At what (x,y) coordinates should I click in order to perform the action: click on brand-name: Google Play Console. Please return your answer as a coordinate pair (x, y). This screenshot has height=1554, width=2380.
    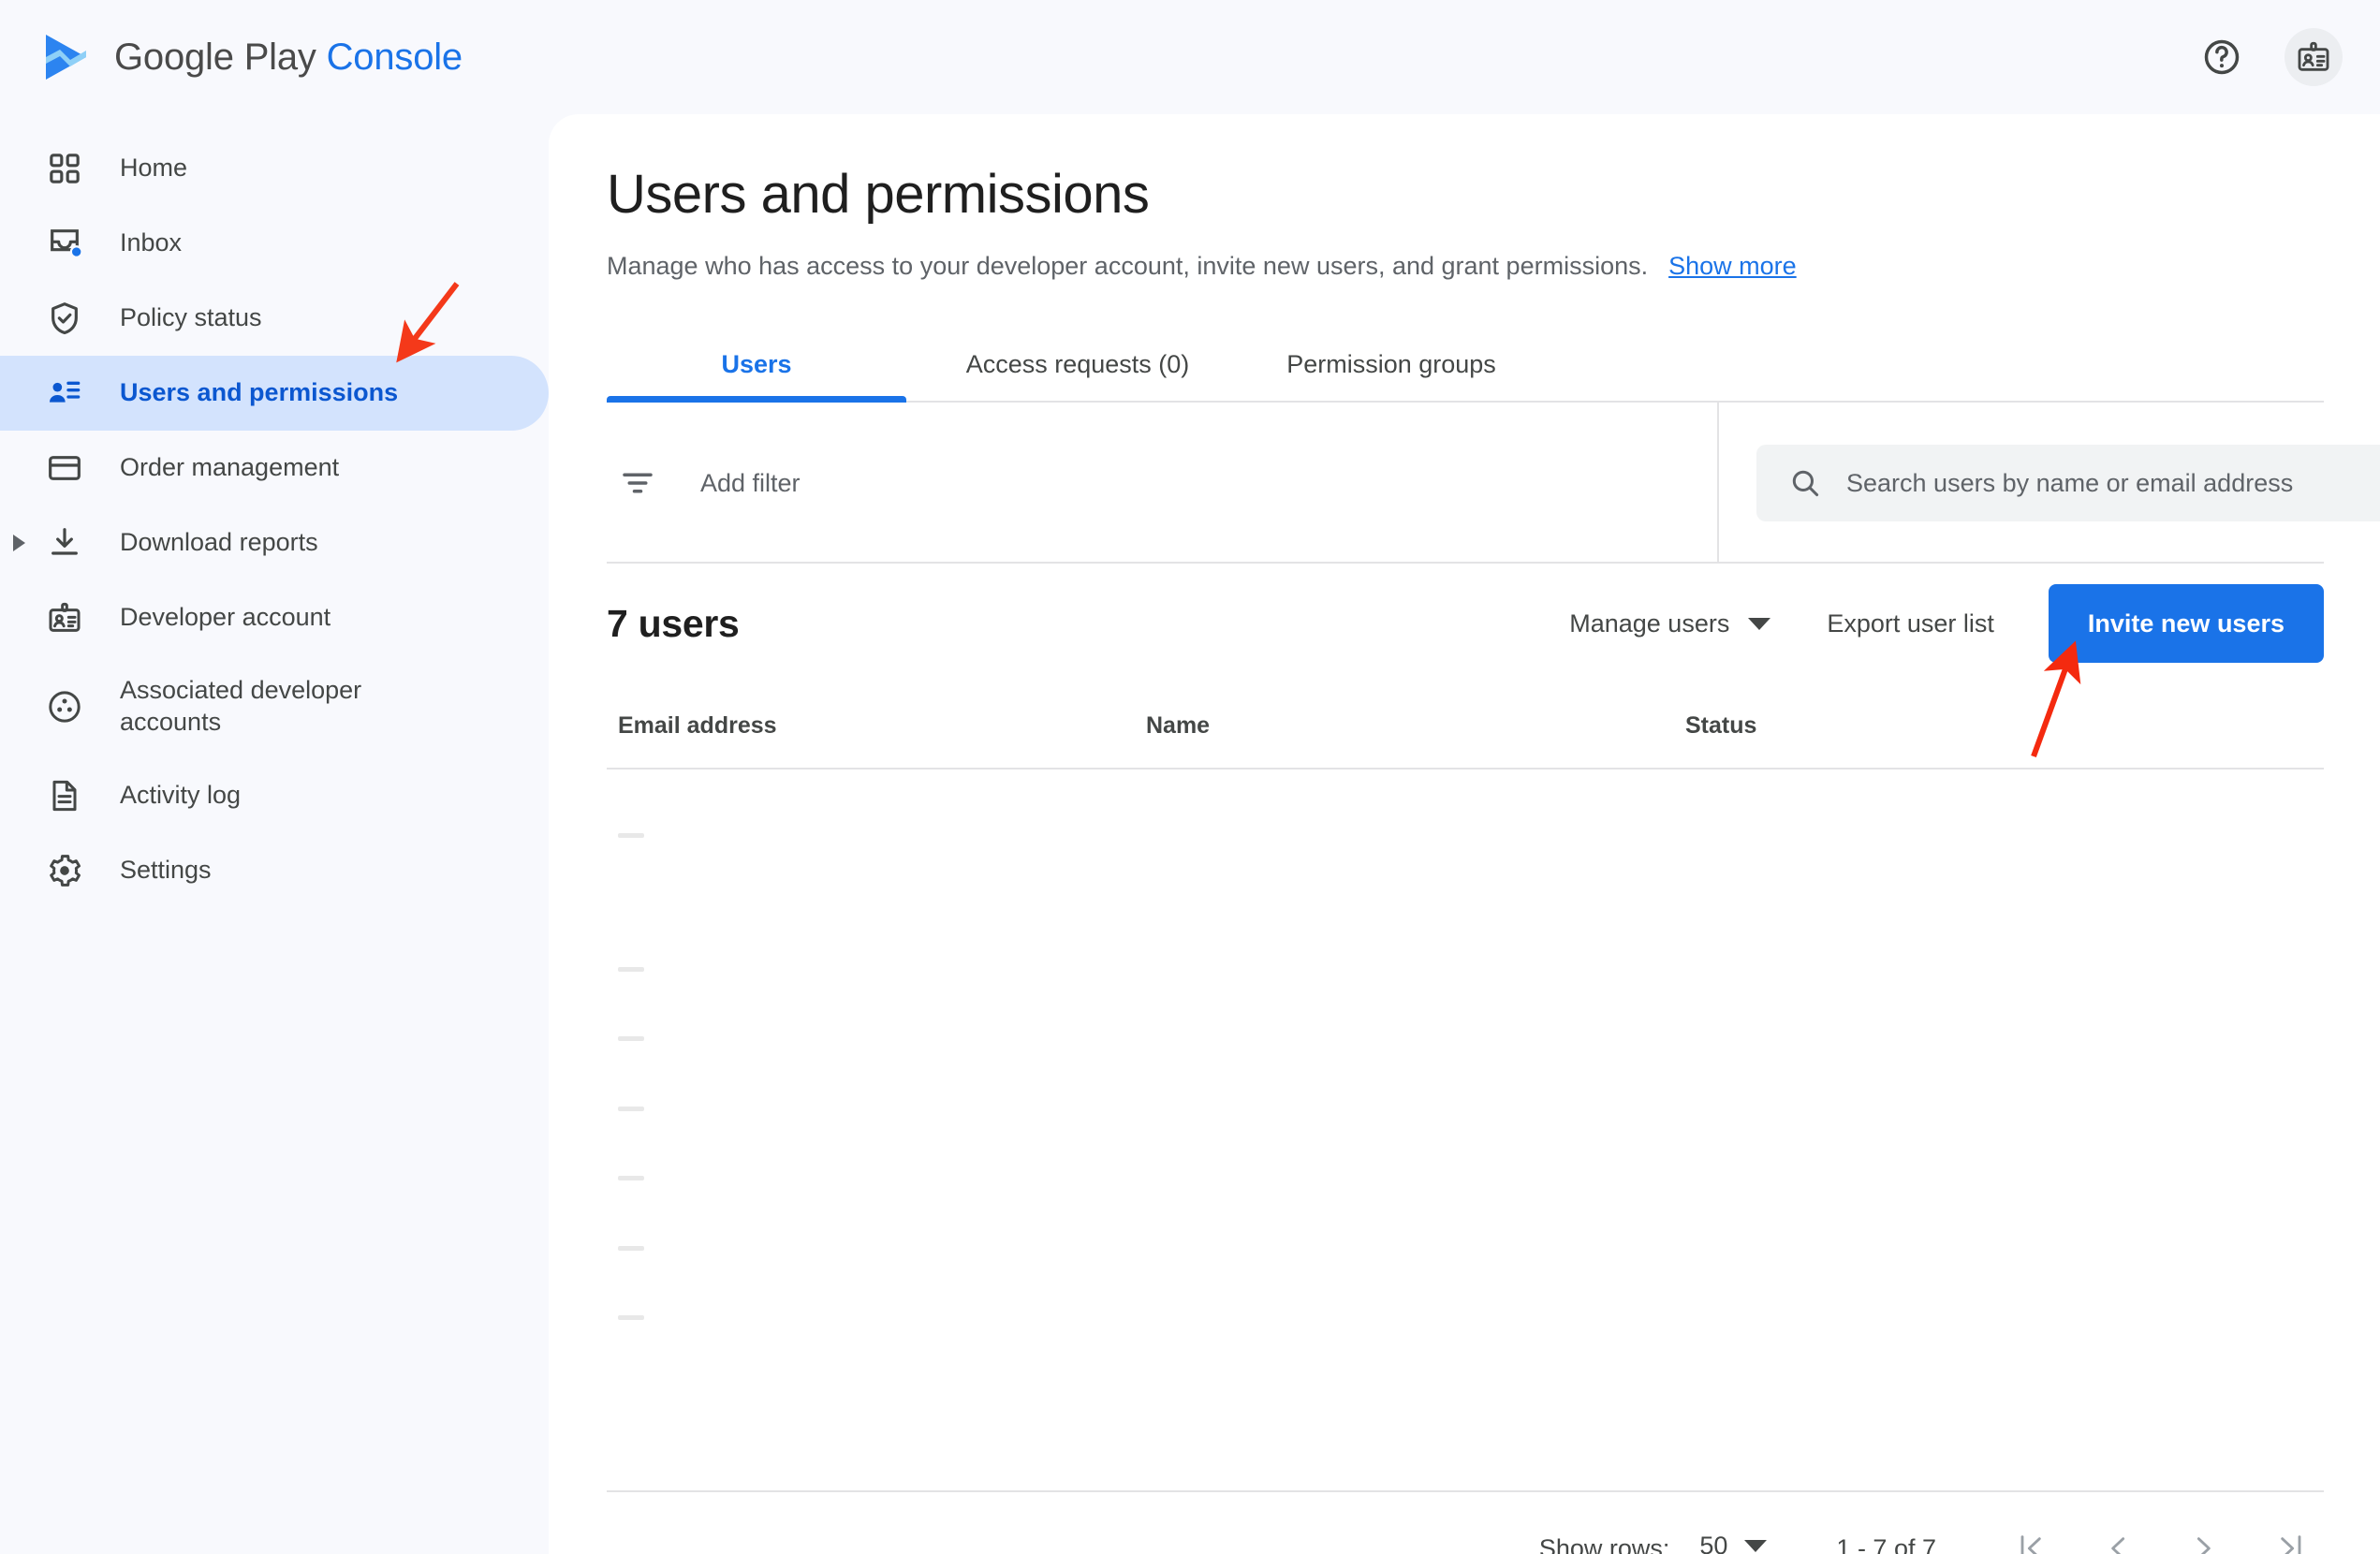
    Looking at the image, I should click on (288, 58).